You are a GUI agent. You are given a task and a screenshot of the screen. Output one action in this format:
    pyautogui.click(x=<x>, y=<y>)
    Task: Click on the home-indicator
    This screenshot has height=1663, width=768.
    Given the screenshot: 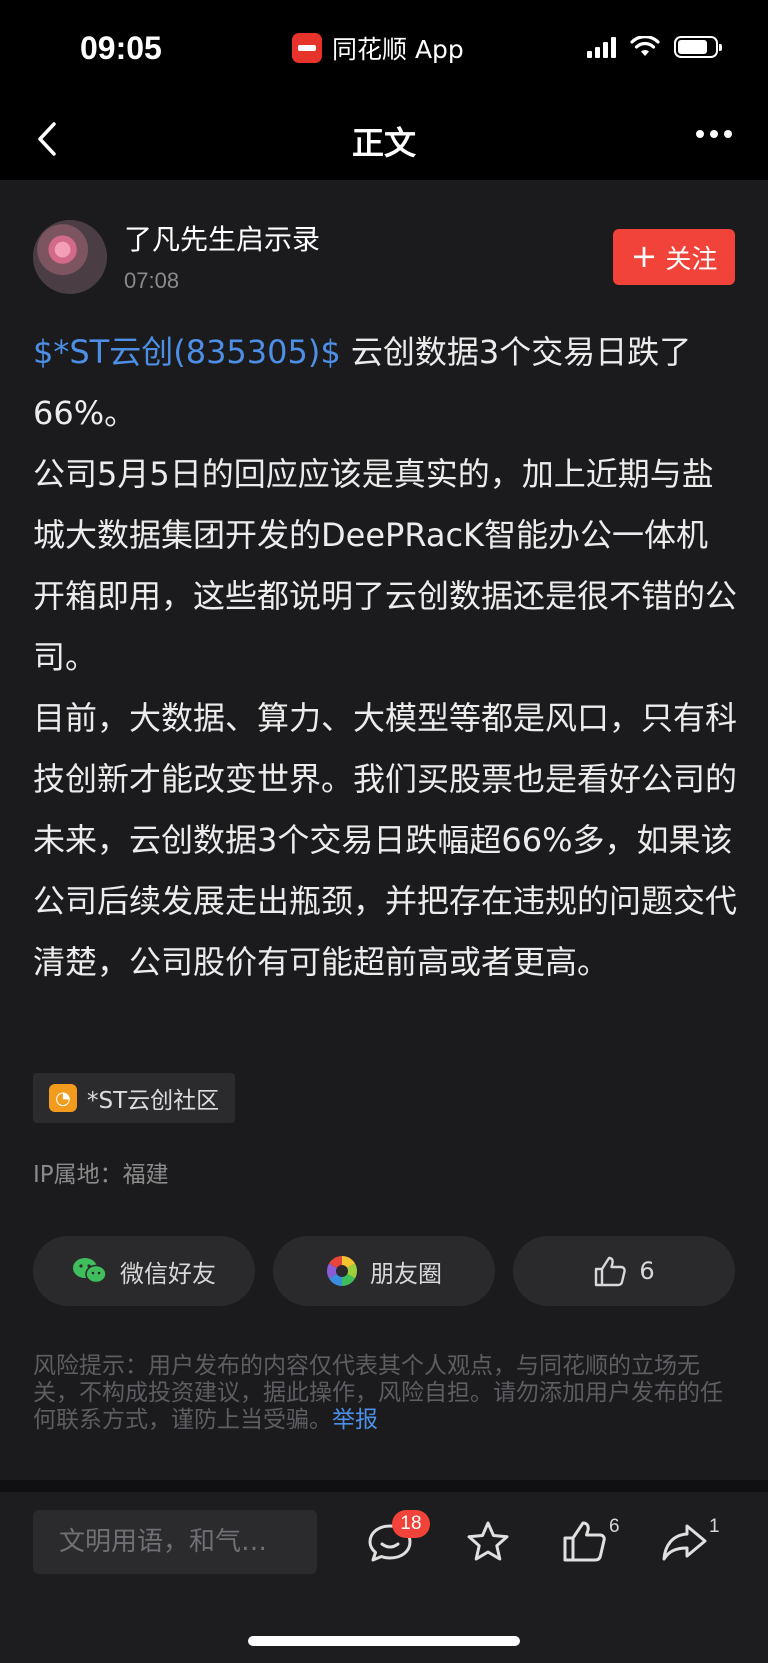 What is the action you would take?
    pyautogui.click(x=384, y=1641)
    